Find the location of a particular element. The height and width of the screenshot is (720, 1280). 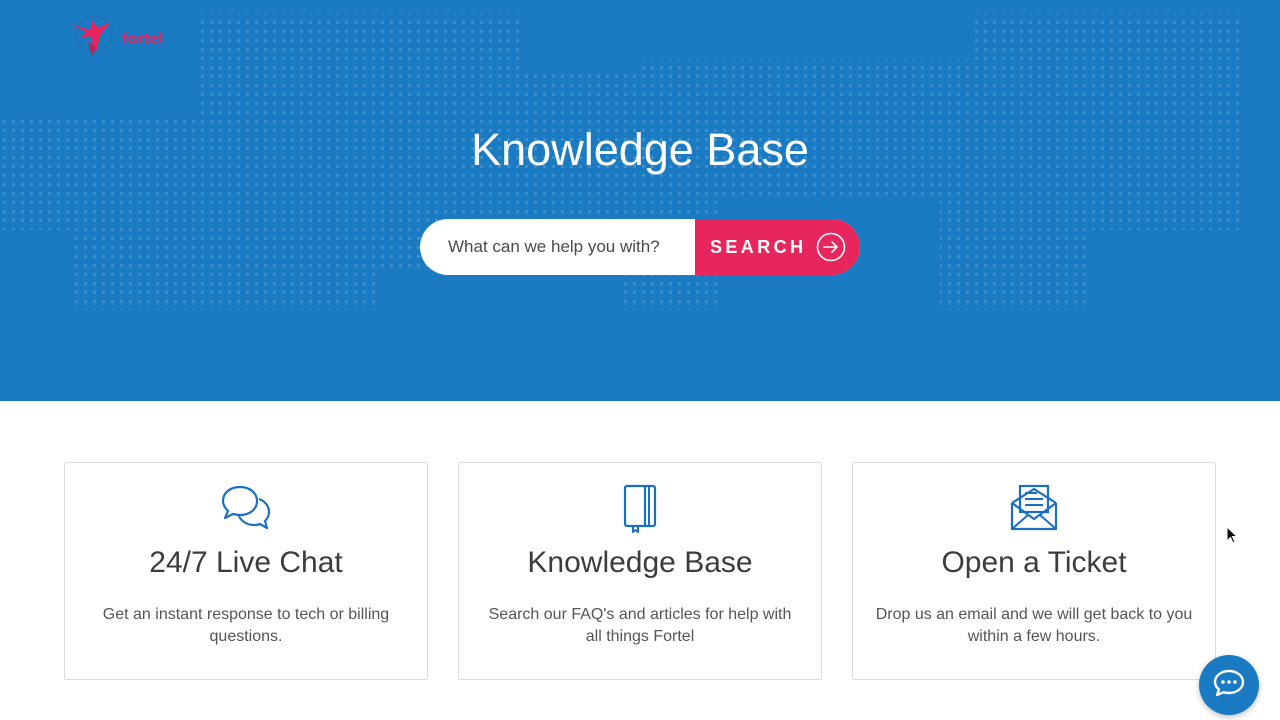

search-bar: SEARCH is located at coordinates (640, 247).